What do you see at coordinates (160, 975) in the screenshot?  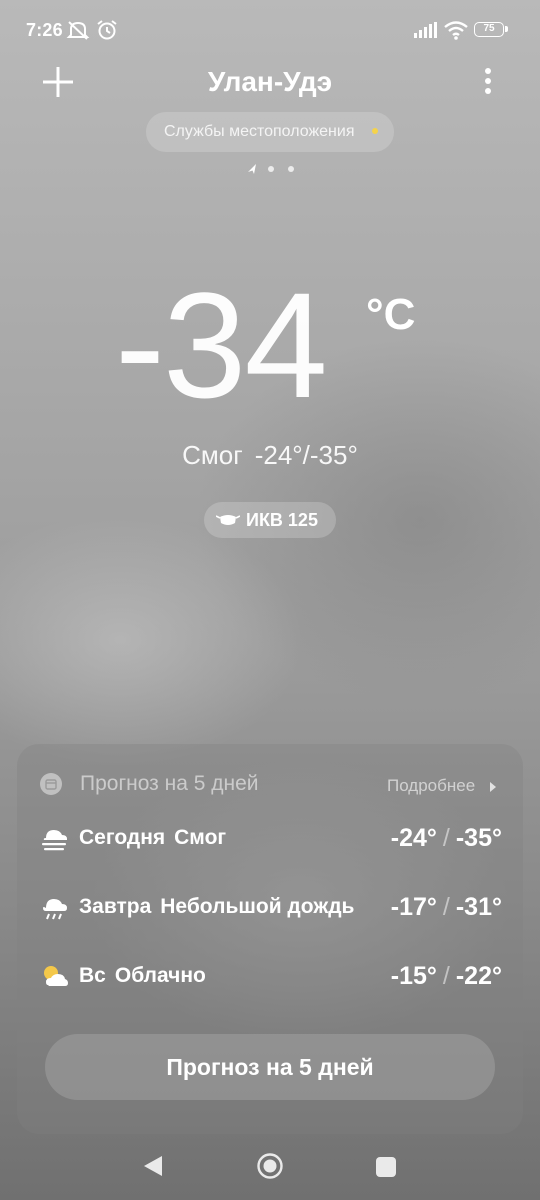 I see `forecast-condition: Облачно` at bounding box center [160, 975].